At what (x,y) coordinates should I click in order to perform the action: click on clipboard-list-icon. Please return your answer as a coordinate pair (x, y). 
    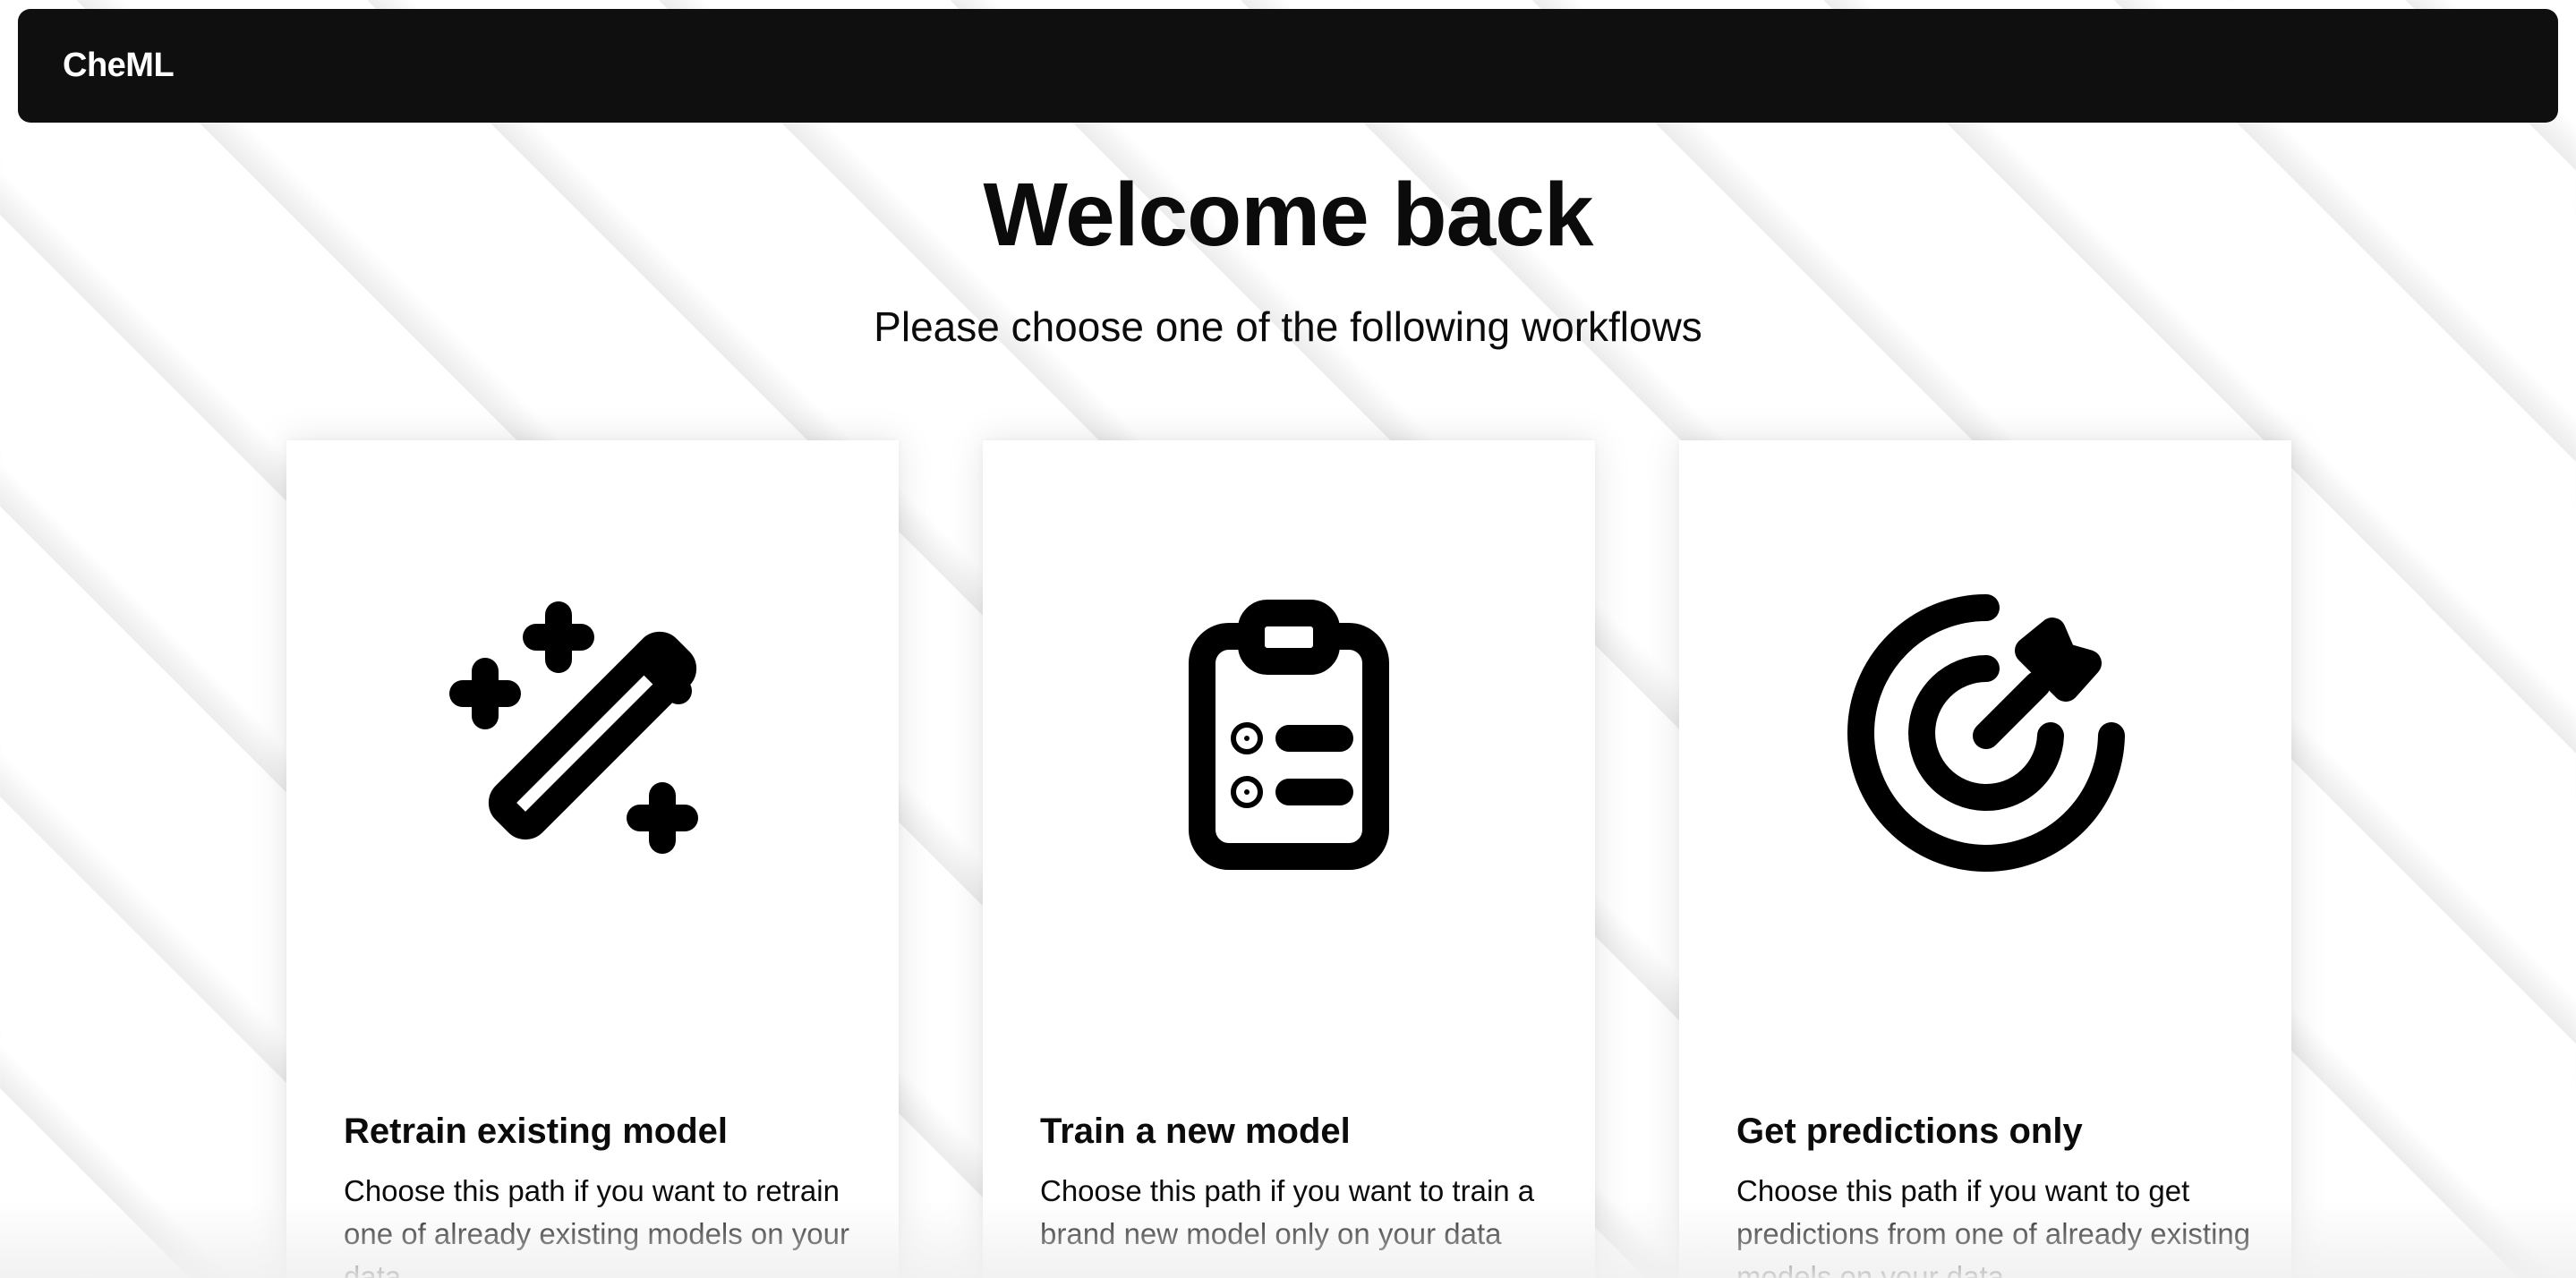
    Looking at the image, I should click on (1289, 735).